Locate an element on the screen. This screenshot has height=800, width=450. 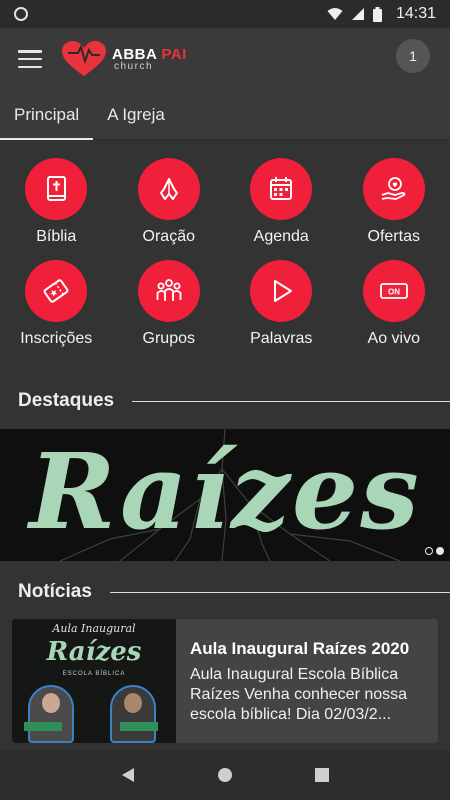
section-title: Destaques is located at coordinates (66, 400).